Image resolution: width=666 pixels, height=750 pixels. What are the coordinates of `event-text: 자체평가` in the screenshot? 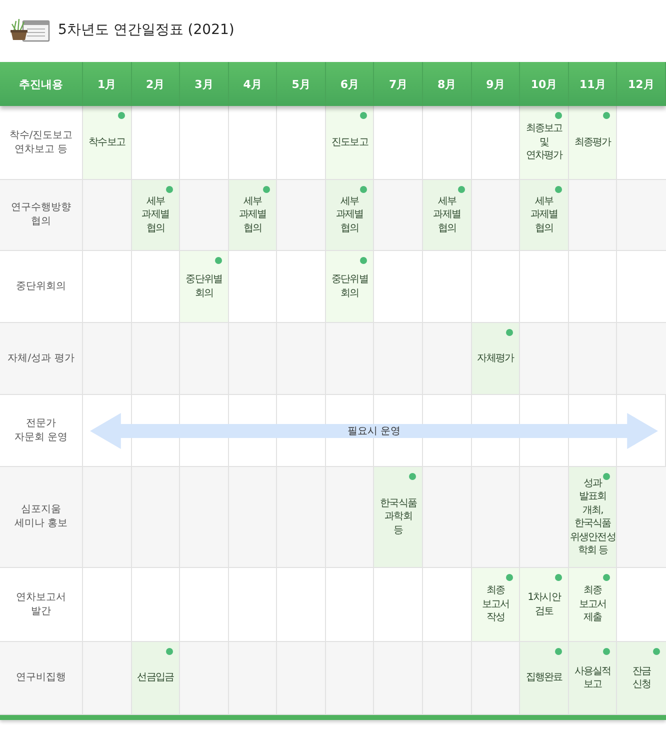 It's located at (495, 359).